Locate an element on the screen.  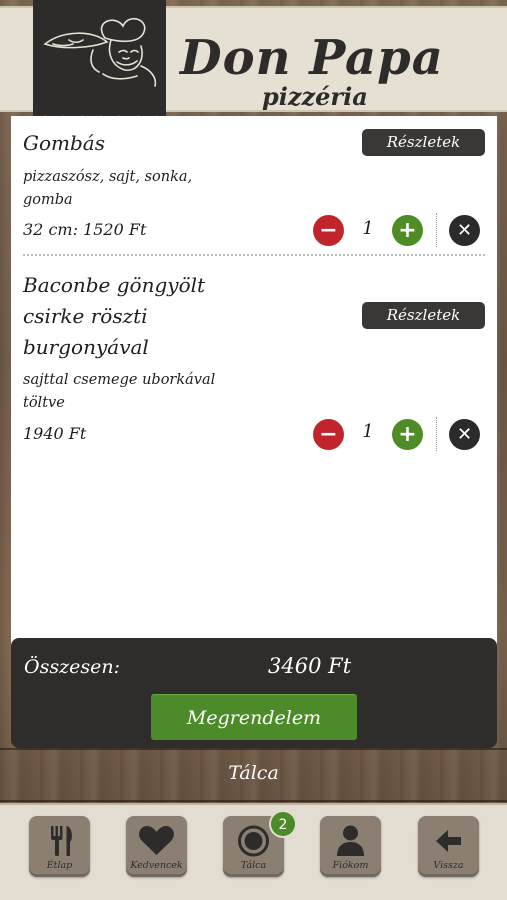
bottom-nav: Étlap Kedvencek Tálca Fiókom Vissza is located at coordinates (253, 851).